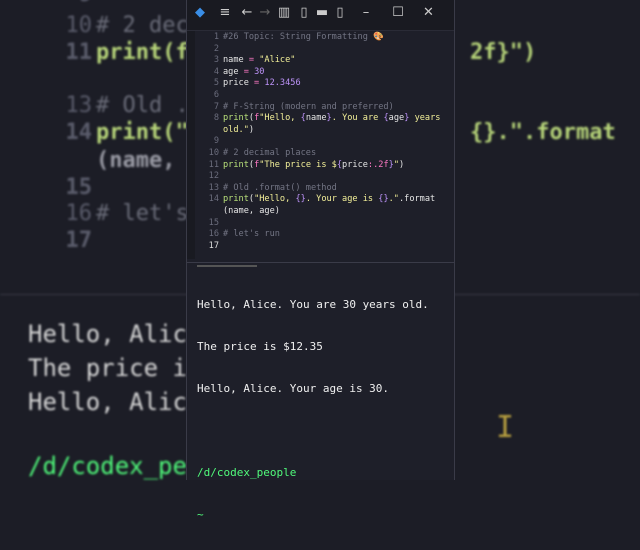 This screenshot has height=550, width=640. I want to click on background-code-line, so click(62, 78).